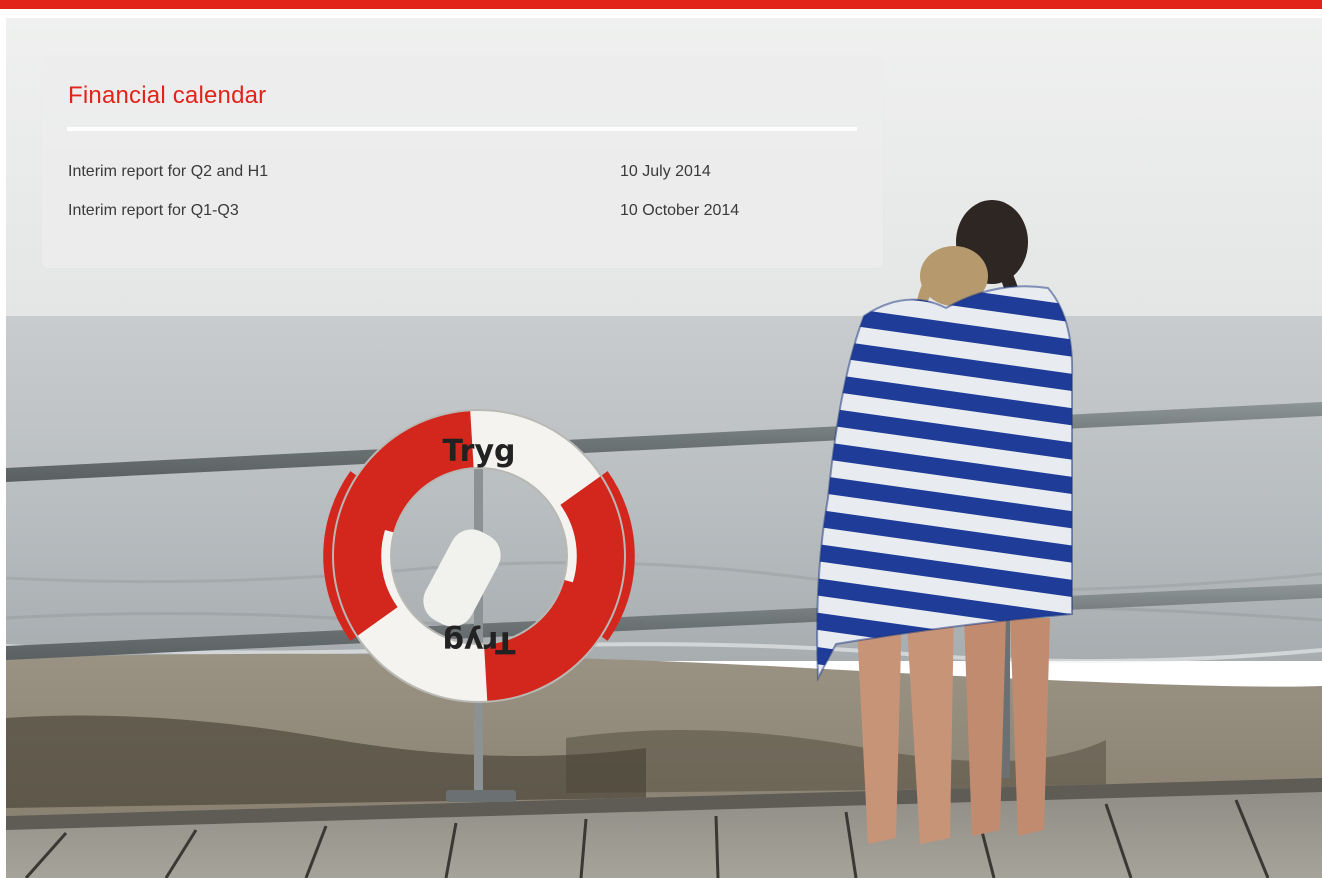 The height and width of the screenshot is (878, 1322). What do you see at coordinates (479, 451) in the screenshot?
I see `lifebuoy-text-top: Tryg` at bounding box center [479, 451].